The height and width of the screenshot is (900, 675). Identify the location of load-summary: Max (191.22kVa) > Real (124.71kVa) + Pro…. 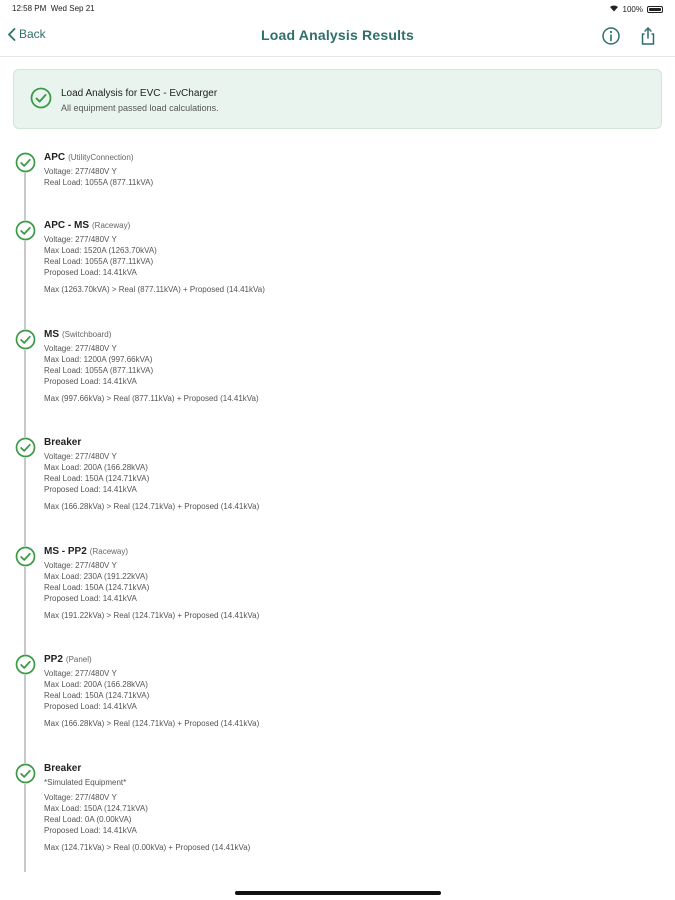
(152, 615).